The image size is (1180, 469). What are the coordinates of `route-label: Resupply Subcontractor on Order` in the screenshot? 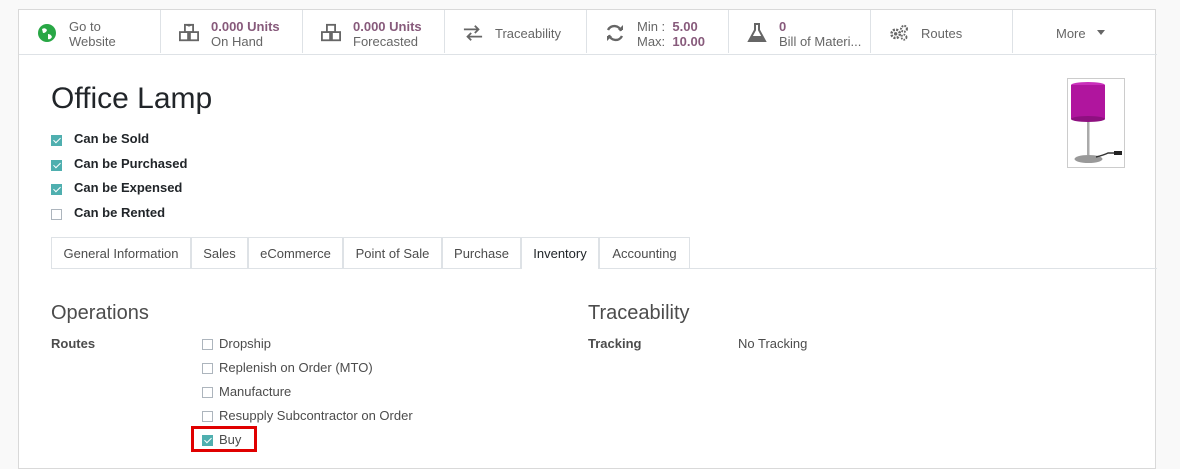 It's located at (316, 415).